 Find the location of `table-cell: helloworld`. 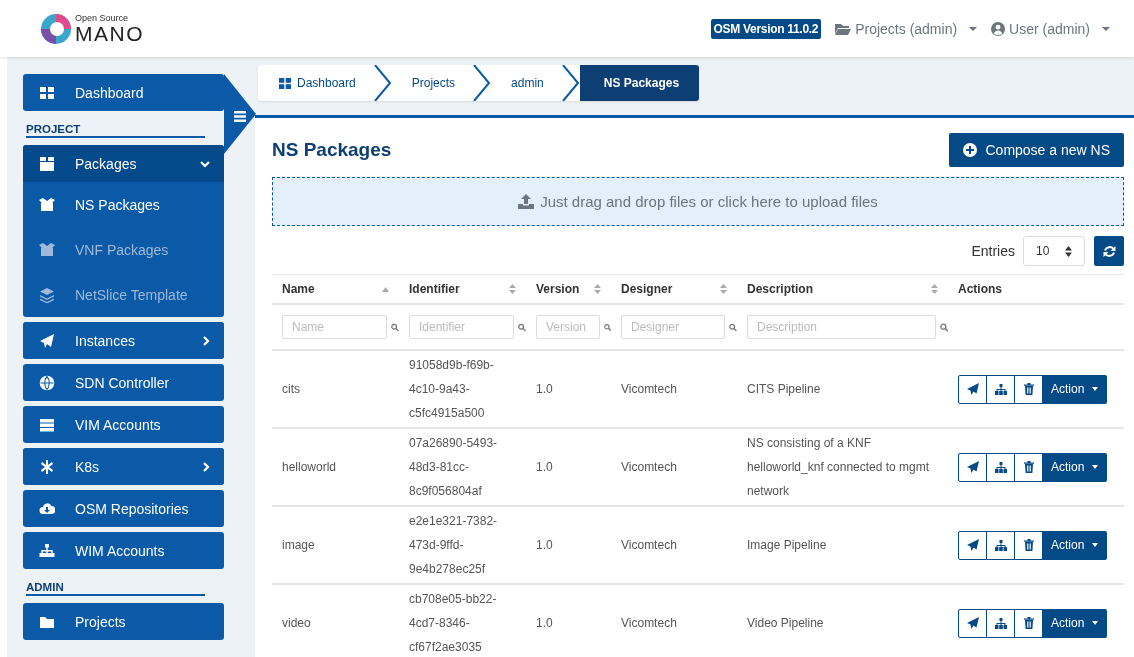

table-cell: helloworld is located at coordinates (335, 467).